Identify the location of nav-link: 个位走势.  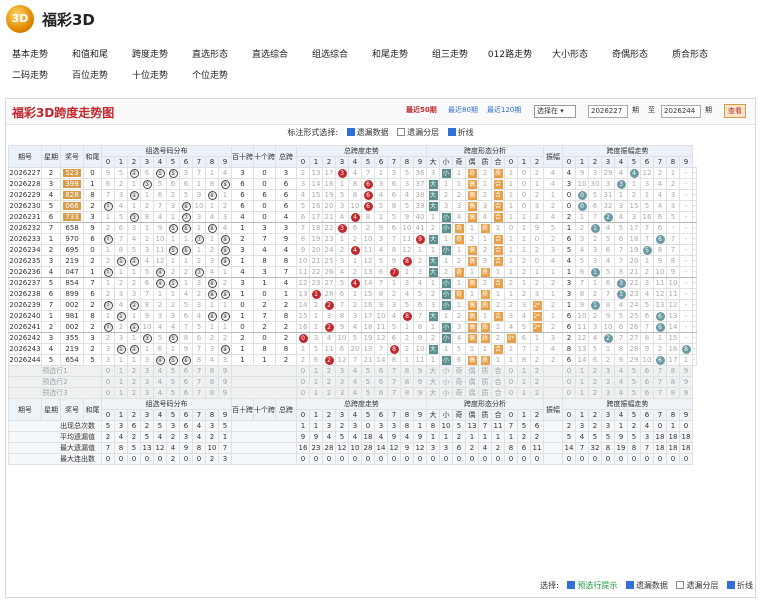
(210, 76).